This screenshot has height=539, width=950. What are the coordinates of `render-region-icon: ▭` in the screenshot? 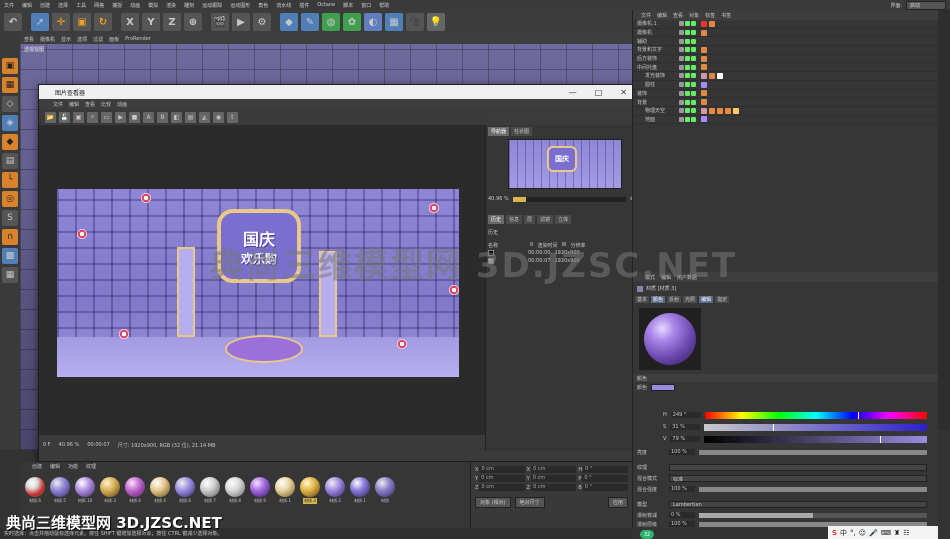 It's located at (106, 117).